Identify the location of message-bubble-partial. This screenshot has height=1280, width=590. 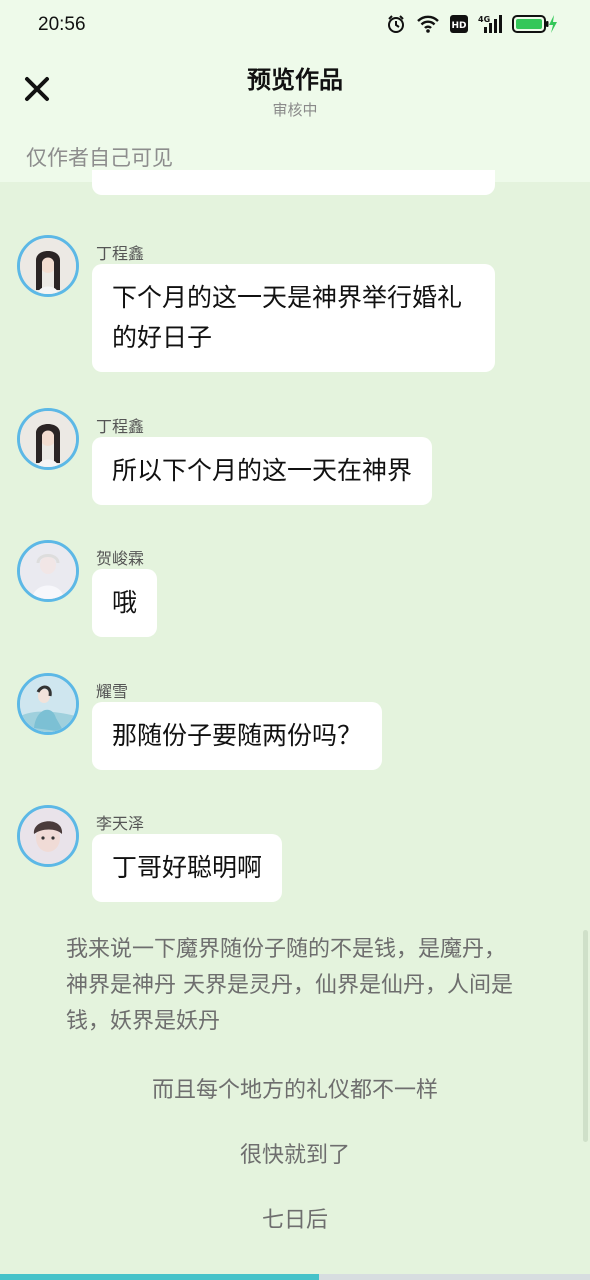
(293, 182).